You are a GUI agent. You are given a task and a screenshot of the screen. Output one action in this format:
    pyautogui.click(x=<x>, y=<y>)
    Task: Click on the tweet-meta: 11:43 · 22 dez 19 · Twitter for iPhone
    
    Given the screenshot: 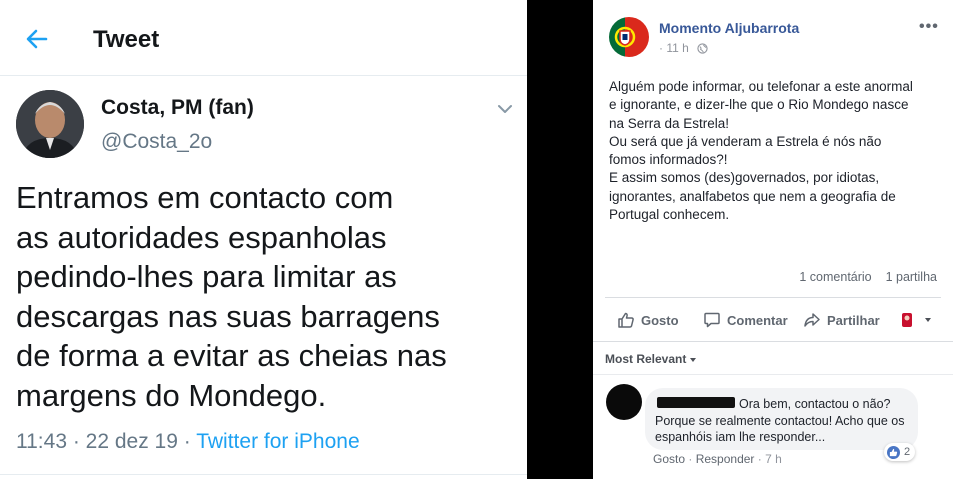 What is the action you would take?
    pyautogui.click(x=188, y=442)
    